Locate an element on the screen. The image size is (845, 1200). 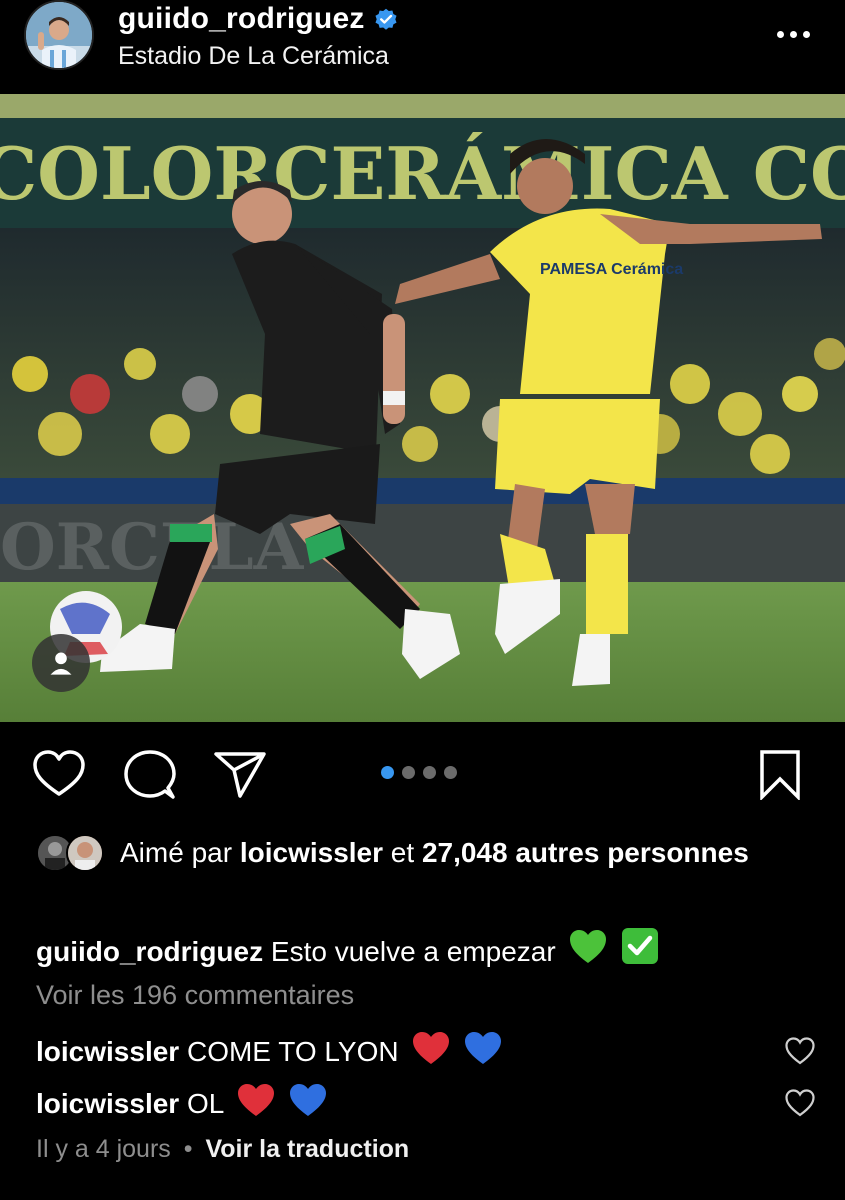
person-icon is located at coordinates (61, 663).